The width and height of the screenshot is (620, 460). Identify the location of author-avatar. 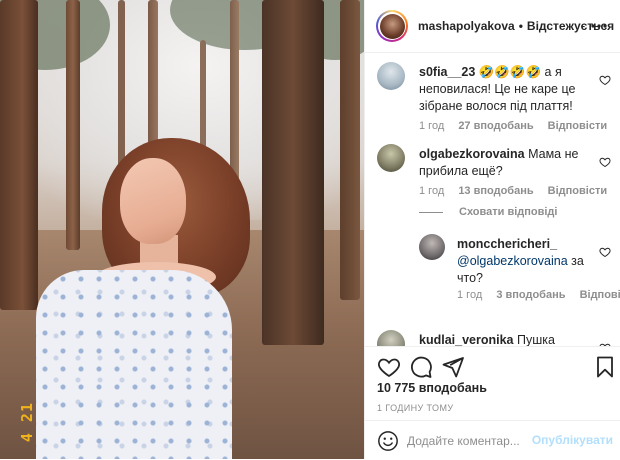
(392, 26).